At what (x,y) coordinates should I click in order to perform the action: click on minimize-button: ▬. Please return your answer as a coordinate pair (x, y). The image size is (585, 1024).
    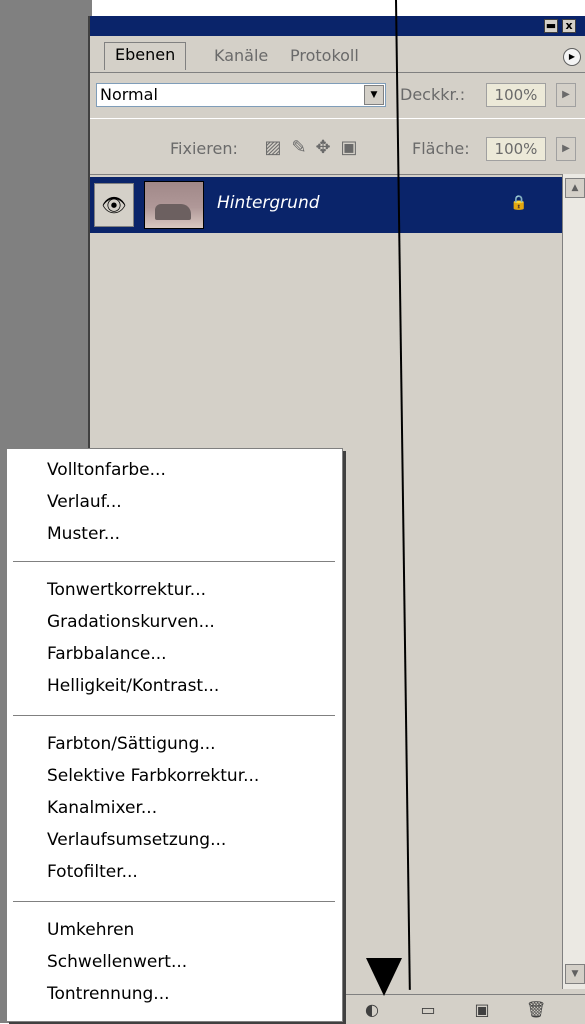
    Looking at the image, I should click on (551, 26).